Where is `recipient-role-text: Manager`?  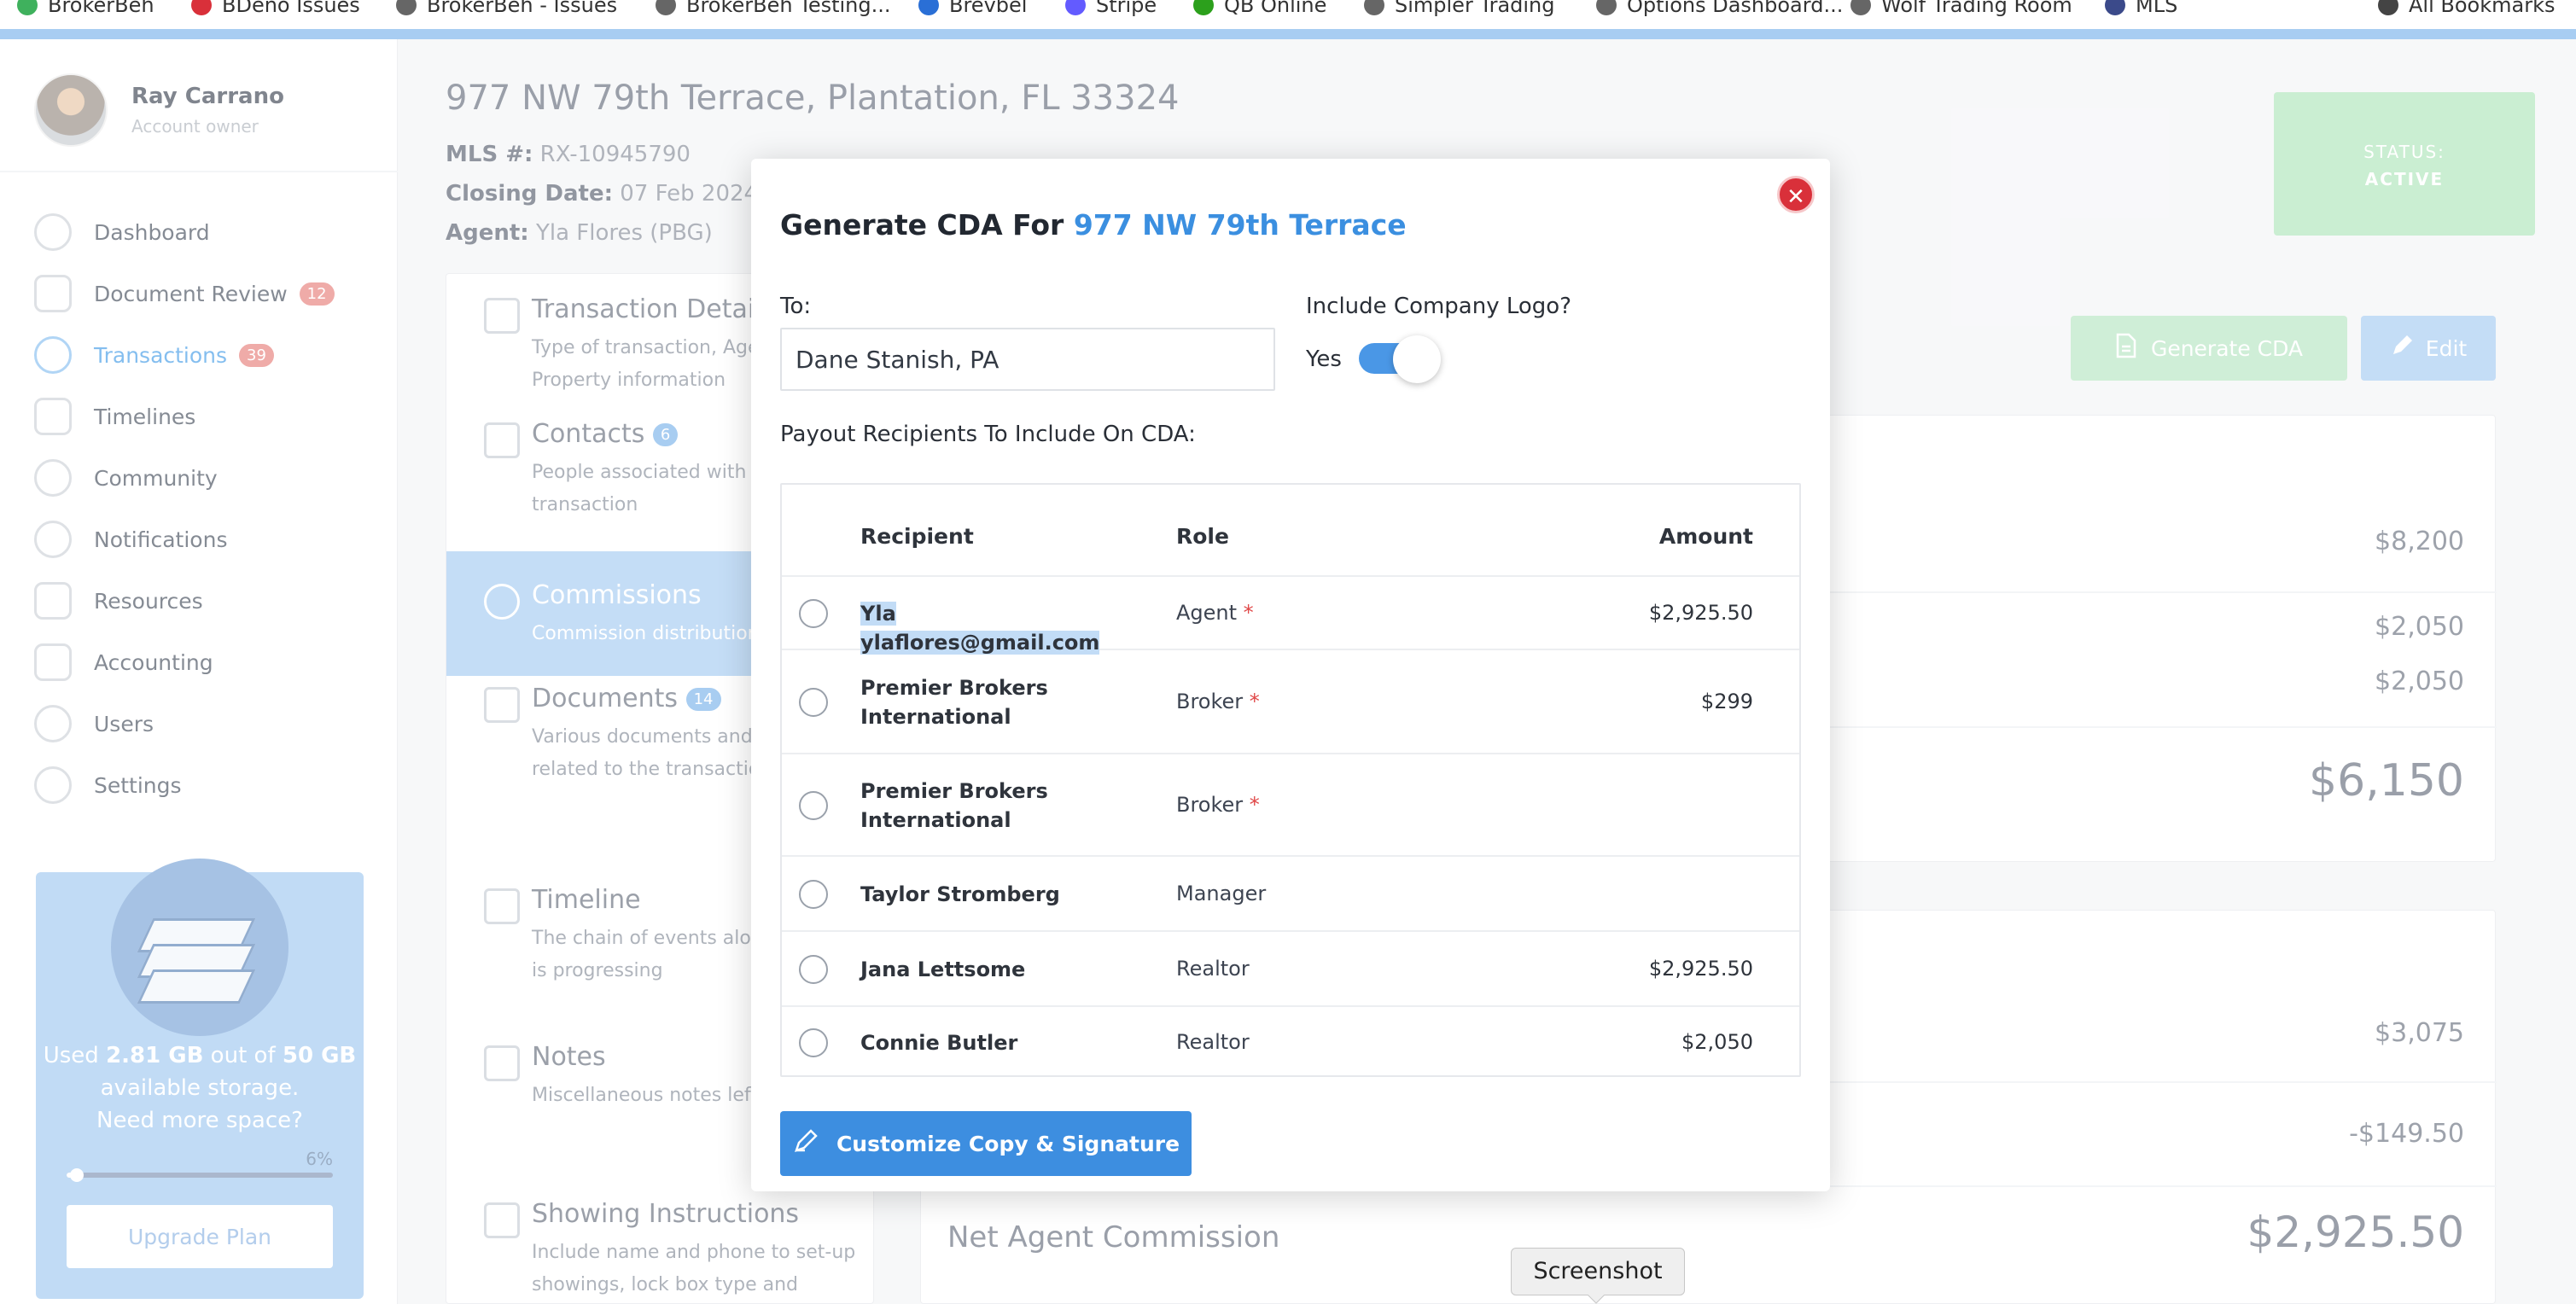 recipient-role-text: Manager is located at coordinates (1221, 893).